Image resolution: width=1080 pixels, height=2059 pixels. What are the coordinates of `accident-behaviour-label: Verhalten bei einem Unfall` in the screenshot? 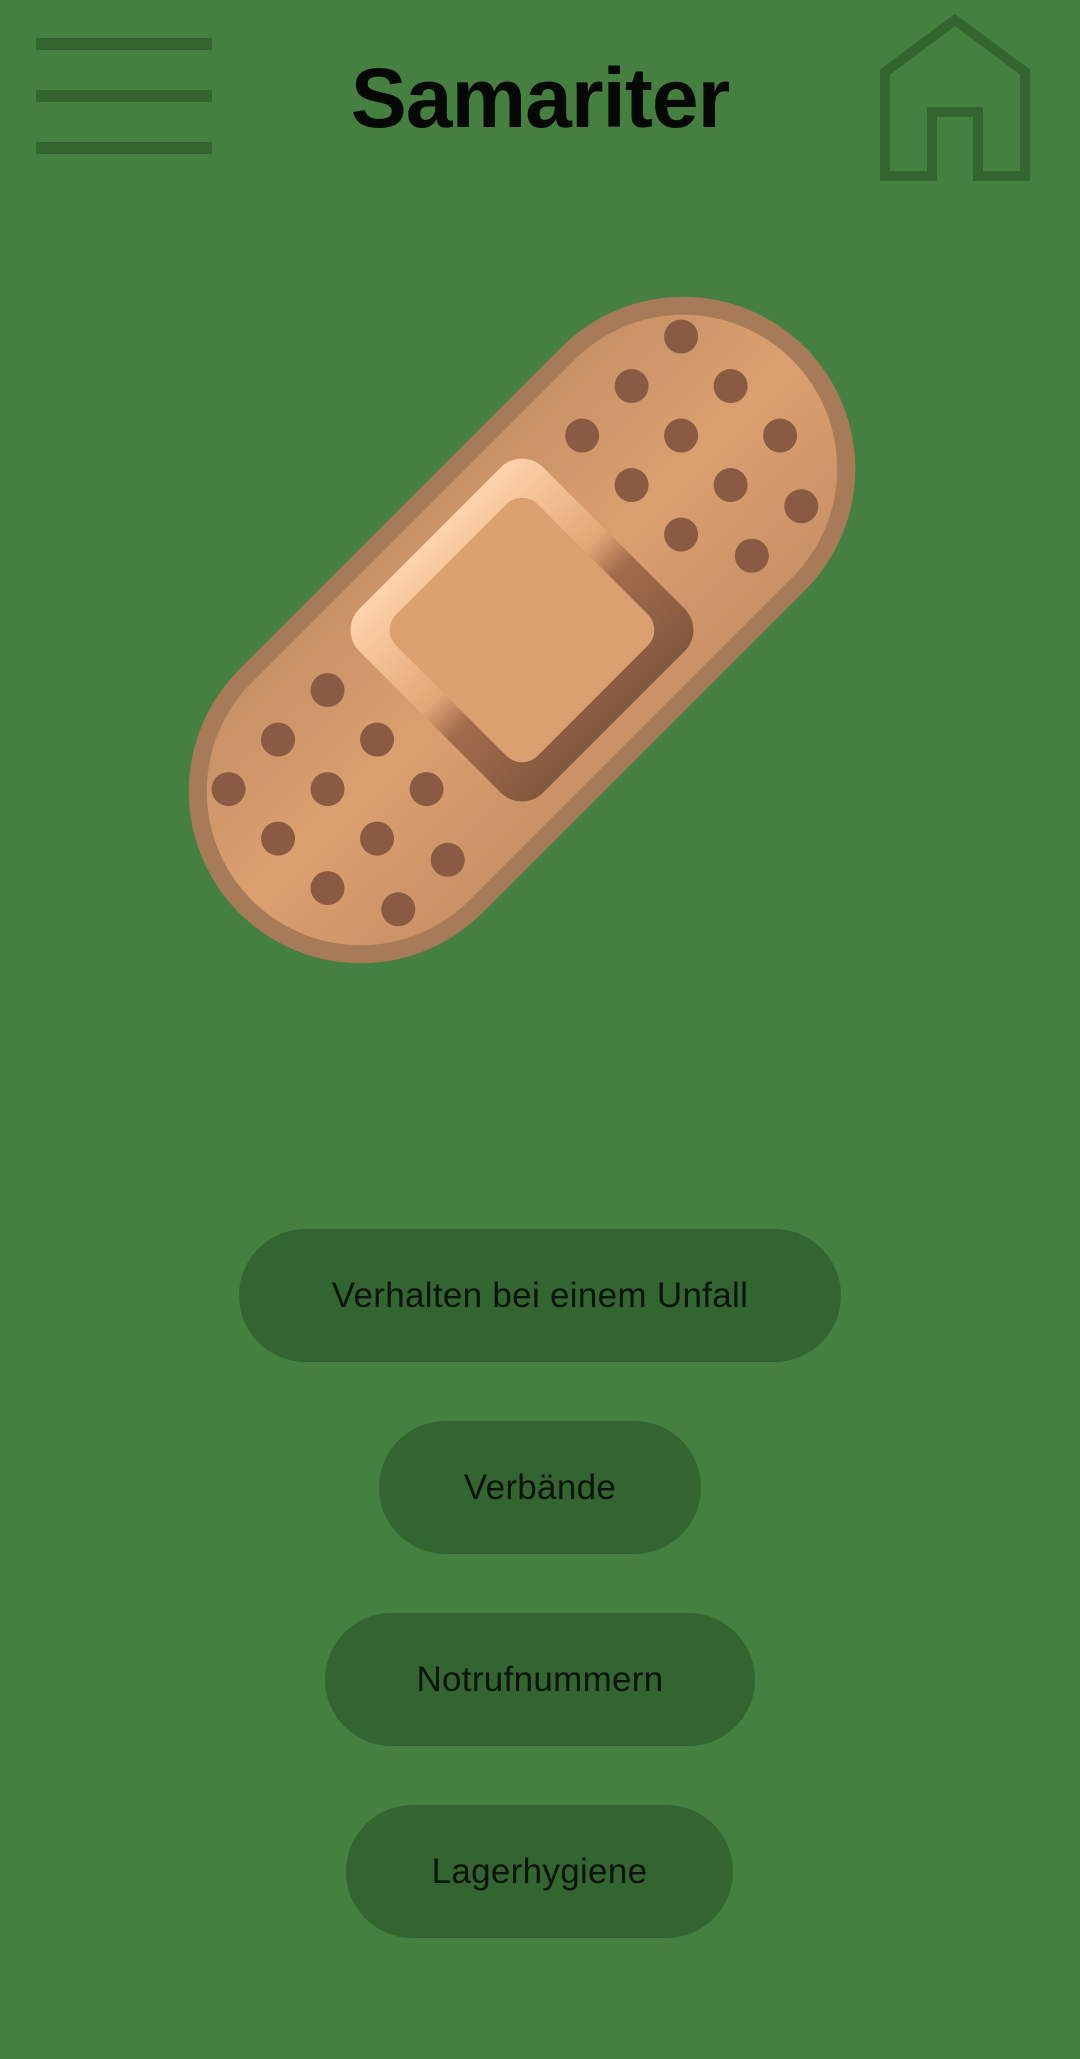 It's located at (540, 1295).